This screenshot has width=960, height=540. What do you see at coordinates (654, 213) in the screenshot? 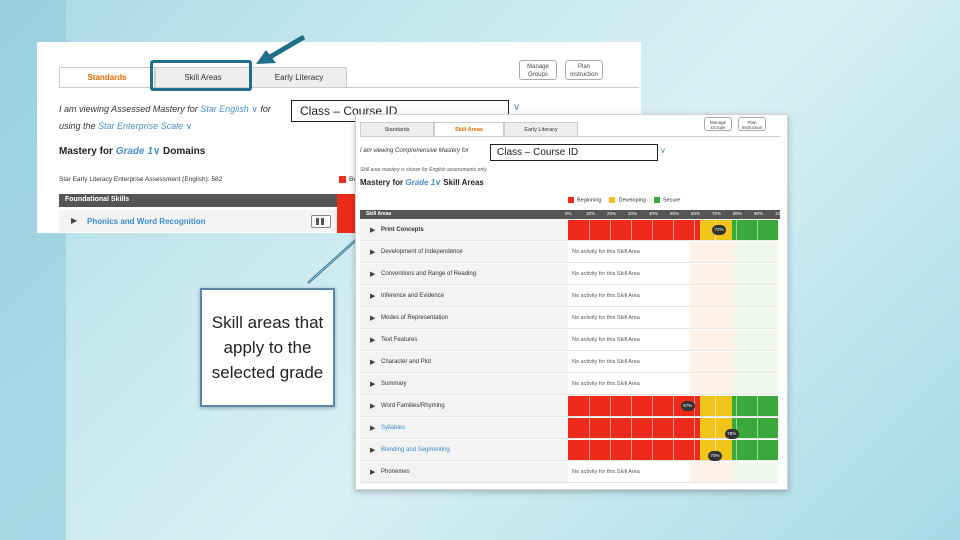
I see `scale-tick-label: 40%` at bounding box center [654, 213].